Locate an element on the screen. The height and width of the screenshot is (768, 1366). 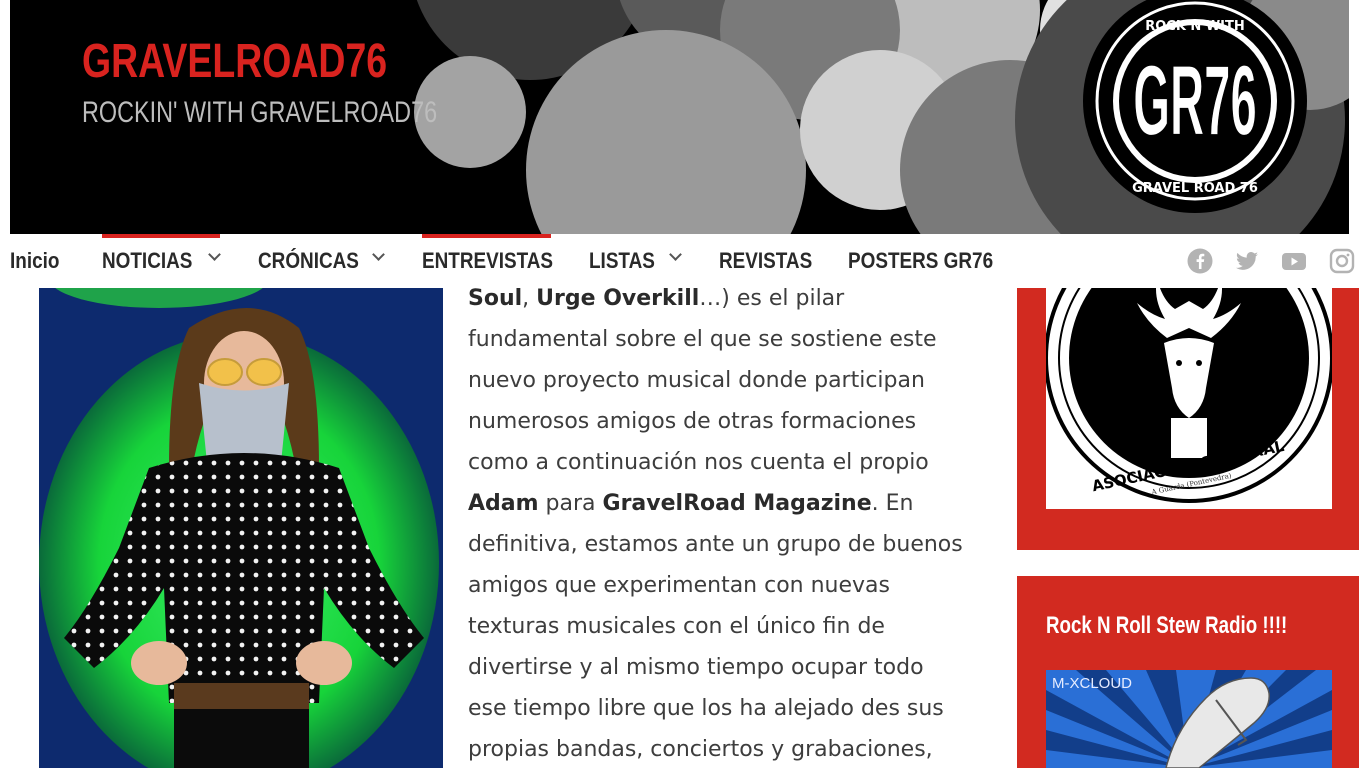
bold-magazine-name: GravelRoad Magazine is located at coordinates (737, 503).